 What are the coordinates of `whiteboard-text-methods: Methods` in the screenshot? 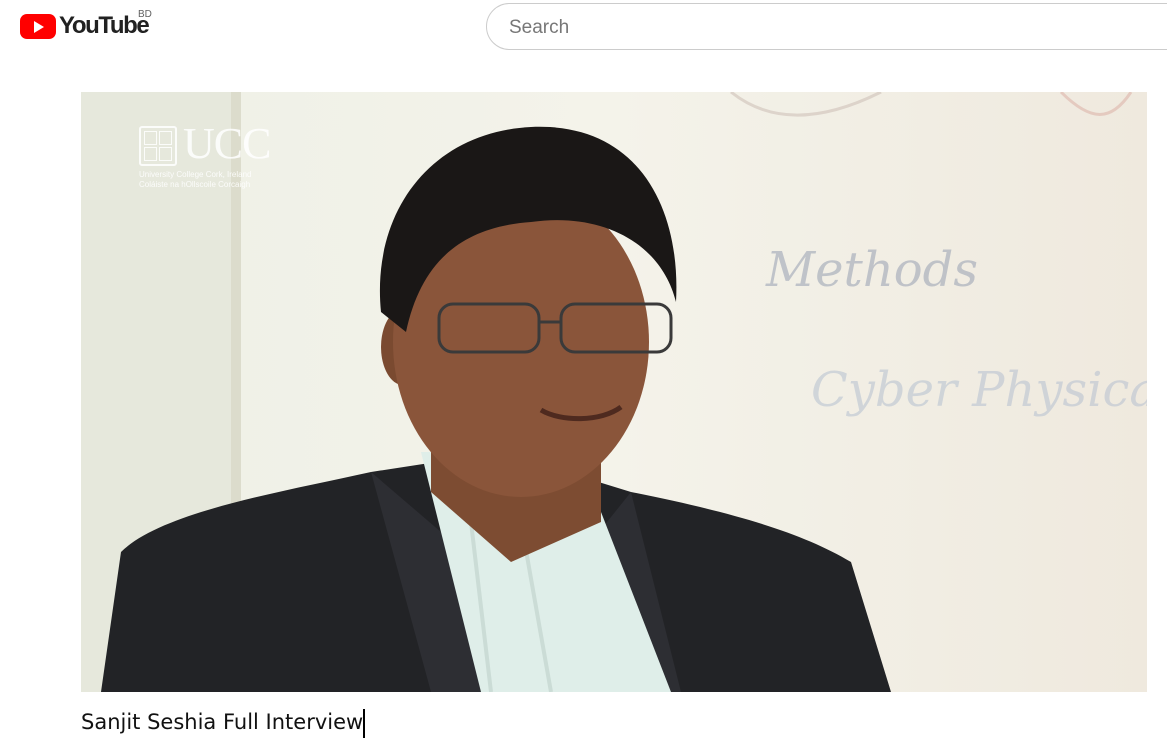 It's located at (872, 270).